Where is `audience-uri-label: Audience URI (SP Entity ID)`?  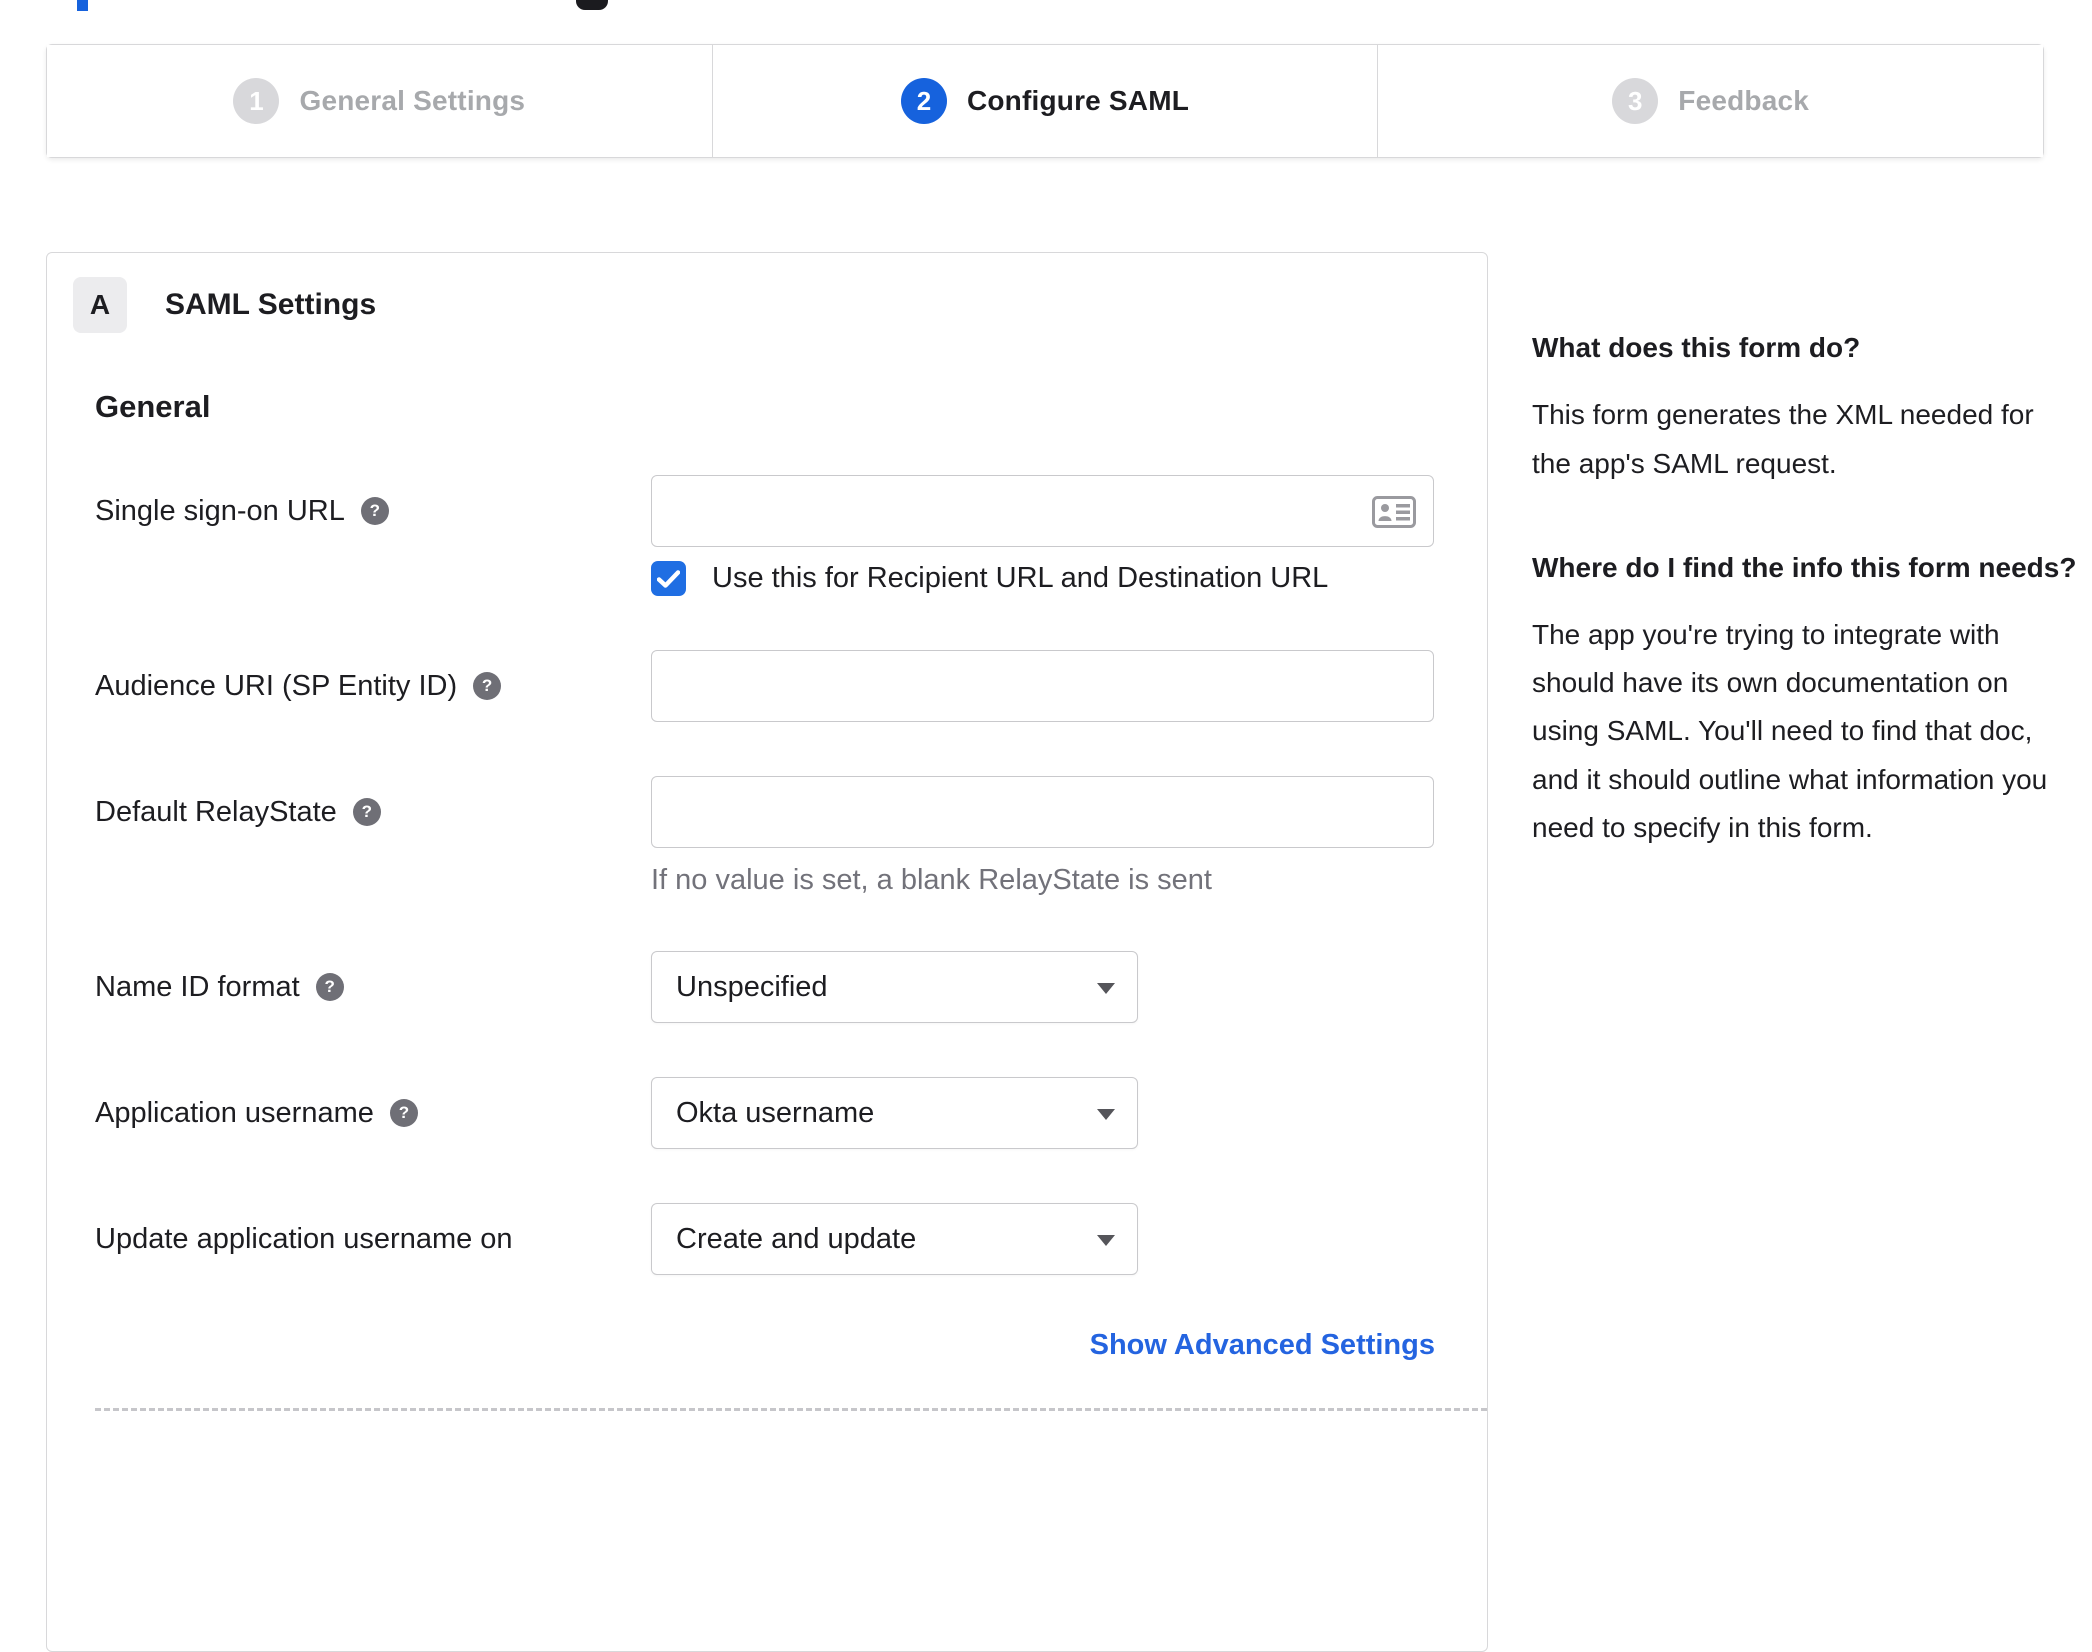 audience-uri-label: Audience URI (SP Entity ID) is located at coordinates (276, 685).